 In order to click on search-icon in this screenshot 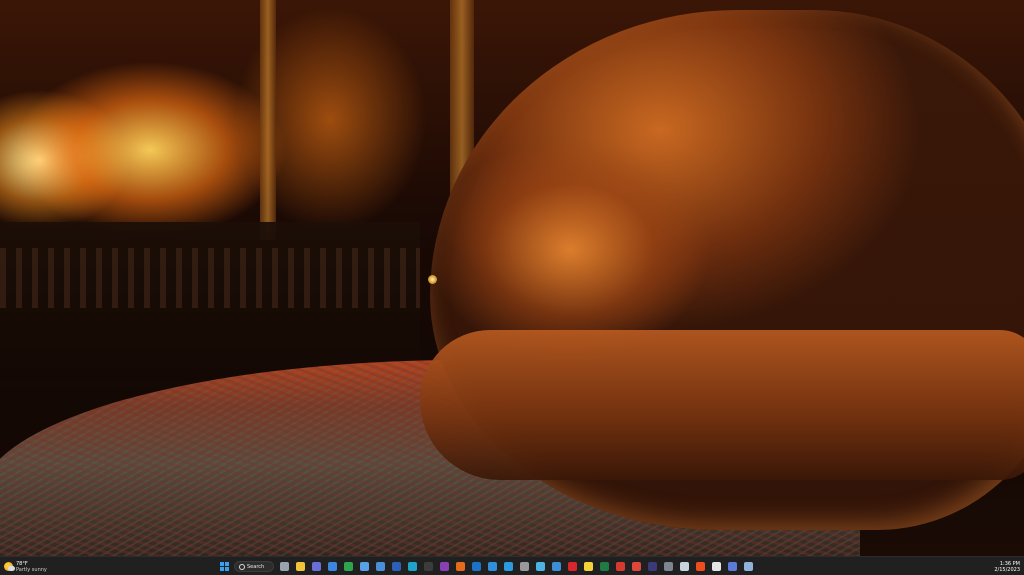, I will do `click(242, 566)`.